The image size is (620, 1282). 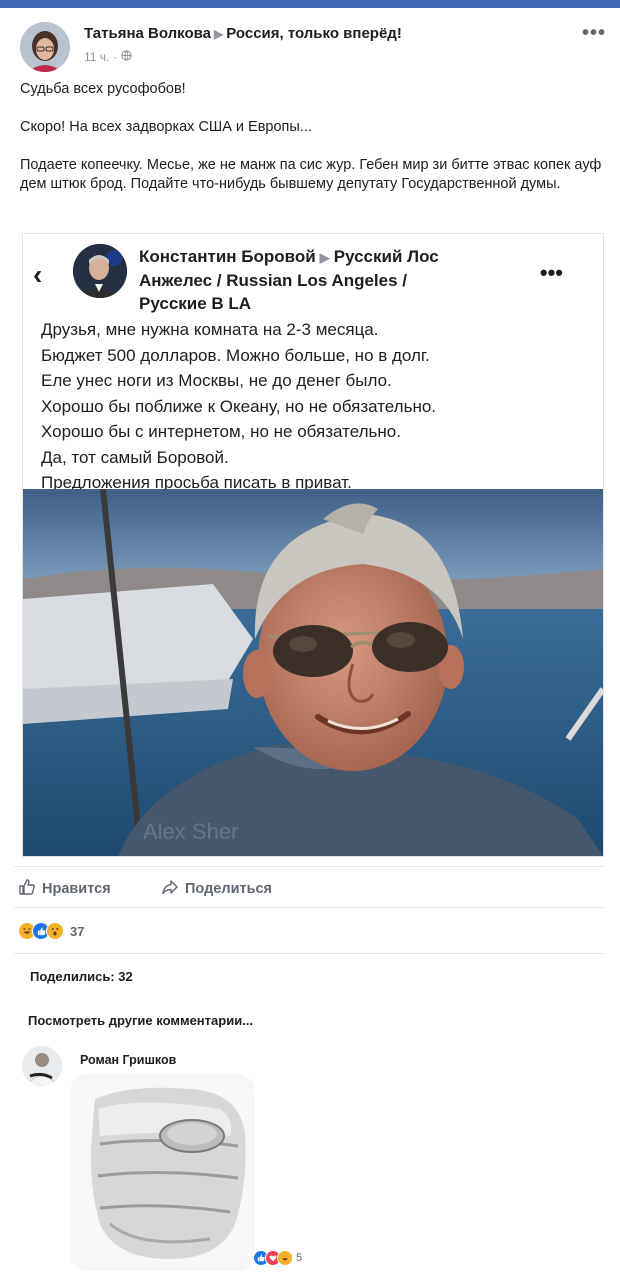 What do you see at coordinates (147, 33) in the screenshot?
I see `author-name: Татьяна Волкова` at bounding box center [147, 33].